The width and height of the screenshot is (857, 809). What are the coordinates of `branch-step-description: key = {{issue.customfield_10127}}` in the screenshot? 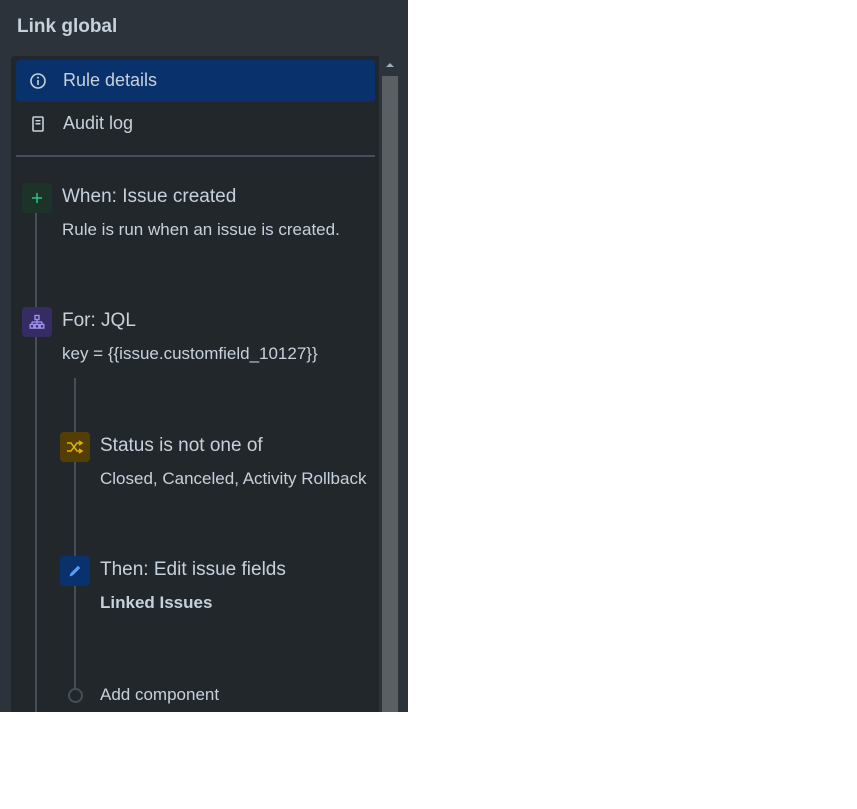 It's located at (190, 353).